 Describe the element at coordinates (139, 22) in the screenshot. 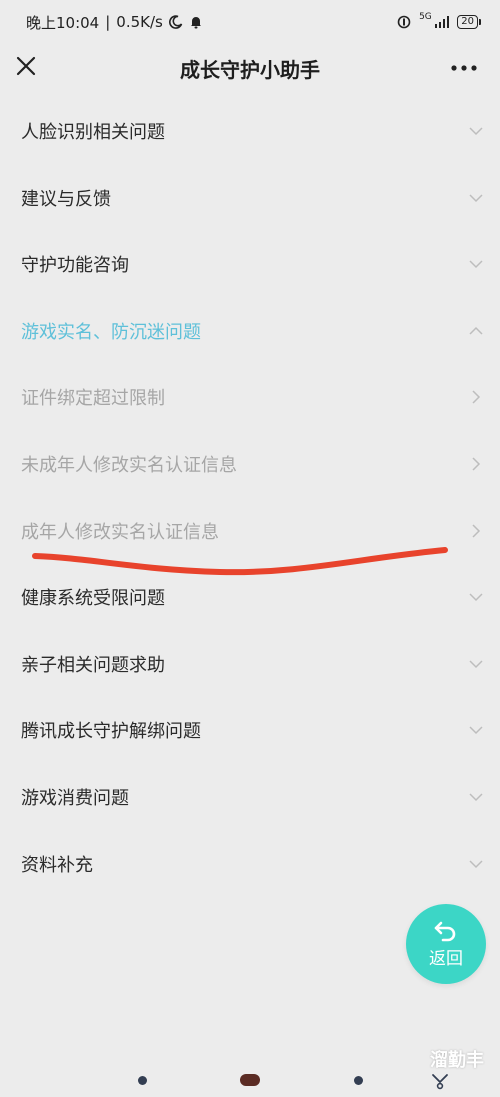

I see `status-speed: 0.5K/s` at that location.